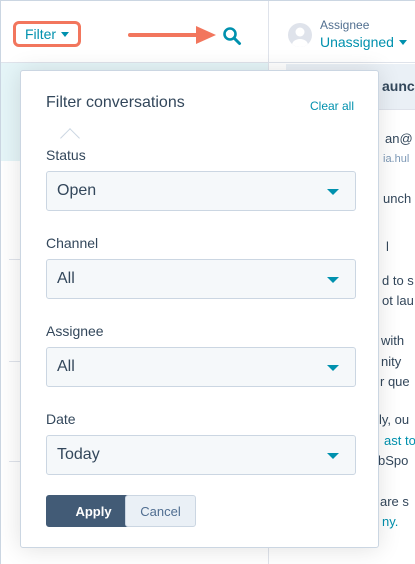 The width and height of the screenshot is (415, 564). I want to click on filter-button-label: Filter, so click(40, 34).